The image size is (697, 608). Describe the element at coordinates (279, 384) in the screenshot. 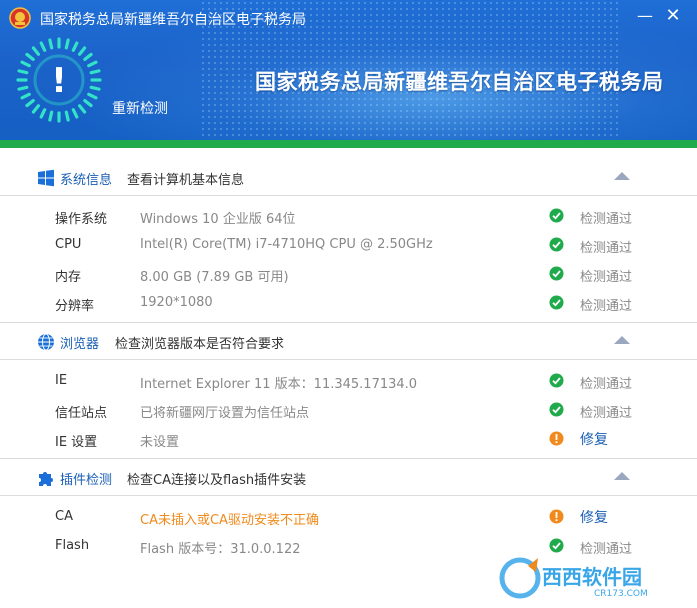

I see `row-value: Internet Explorer 11 版本：11.345.17134.0` at that location.